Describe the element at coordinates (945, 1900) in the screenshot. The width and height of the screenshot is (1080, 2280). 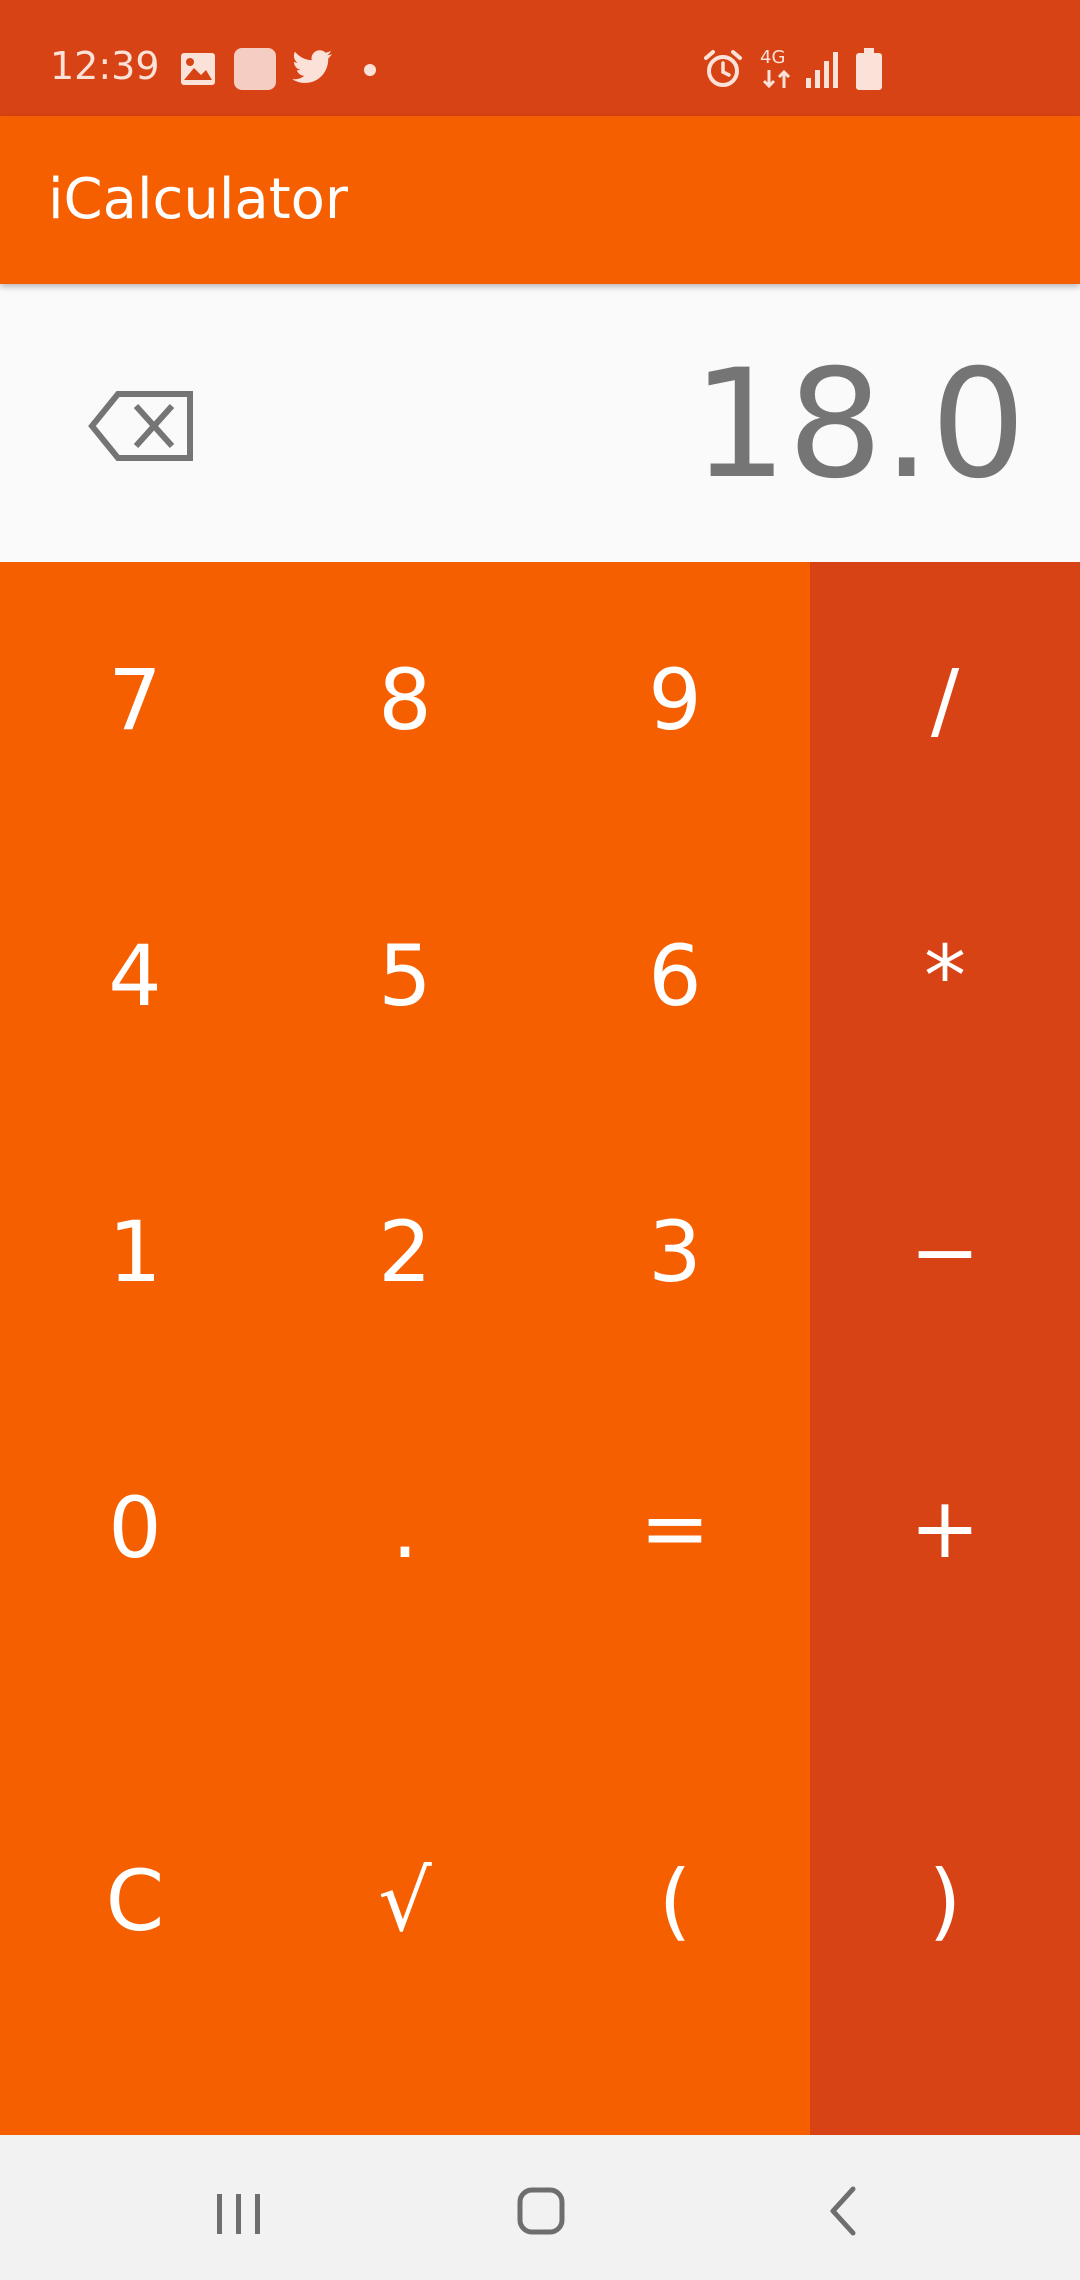
I see `key-close-paren: )` at that location.